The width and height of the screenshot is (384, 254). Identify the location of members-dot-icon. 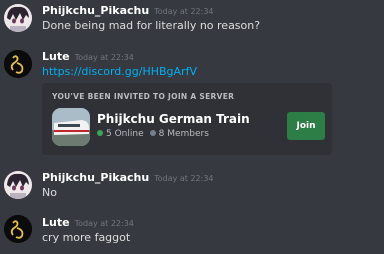
(152, 133).